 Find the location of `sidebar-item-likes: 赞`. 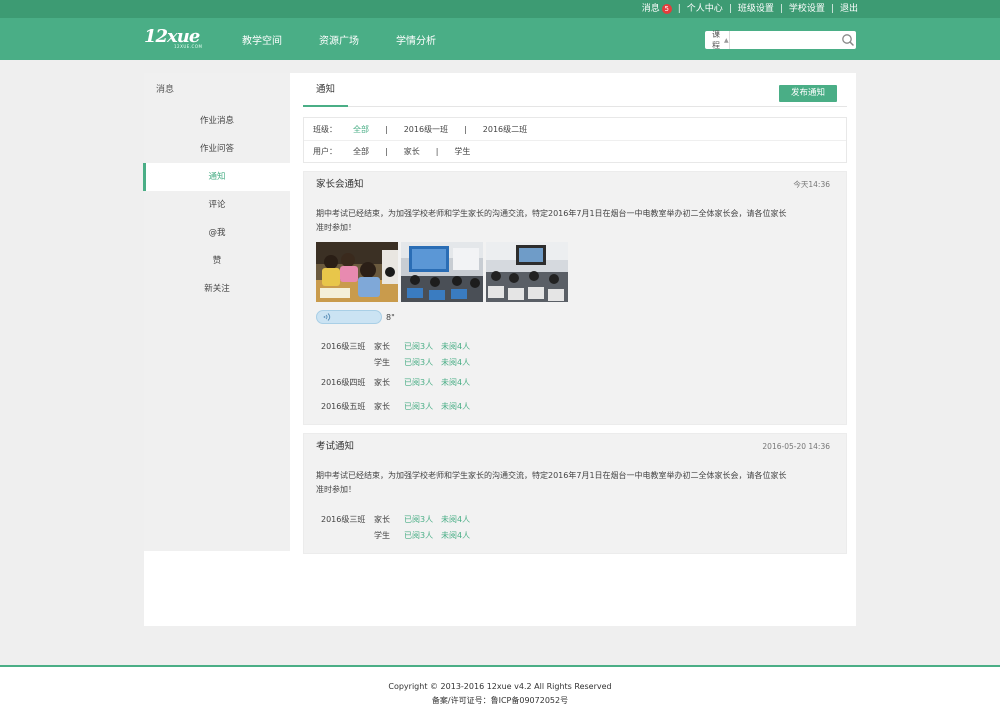

sidebar-item-likes: 赞 is located at coordinates (217, 261).